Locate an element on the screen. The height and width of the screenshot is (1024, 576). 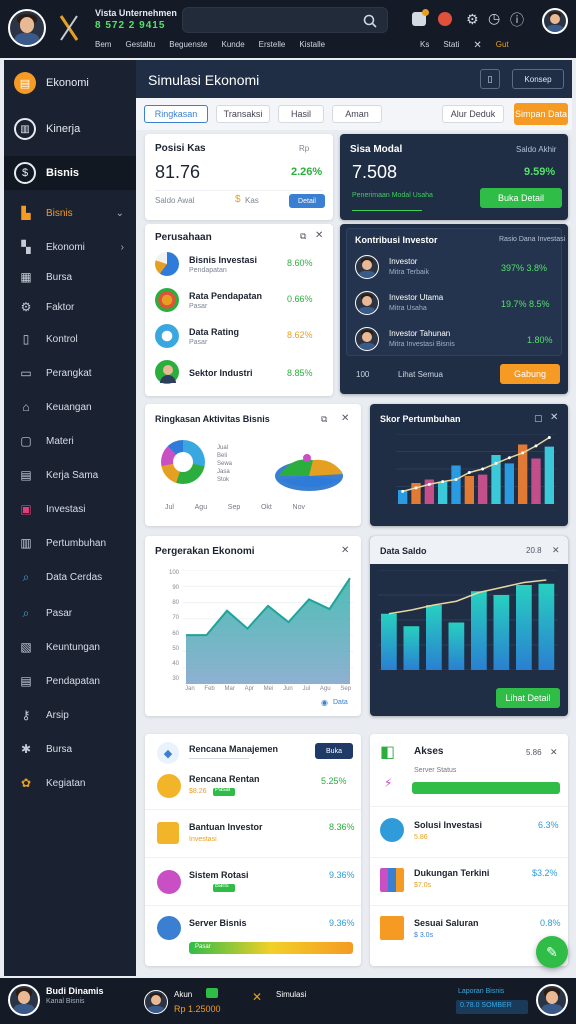
list-item: Server Bisnis 9.36% Pasar is located at coordinates (253, 934).